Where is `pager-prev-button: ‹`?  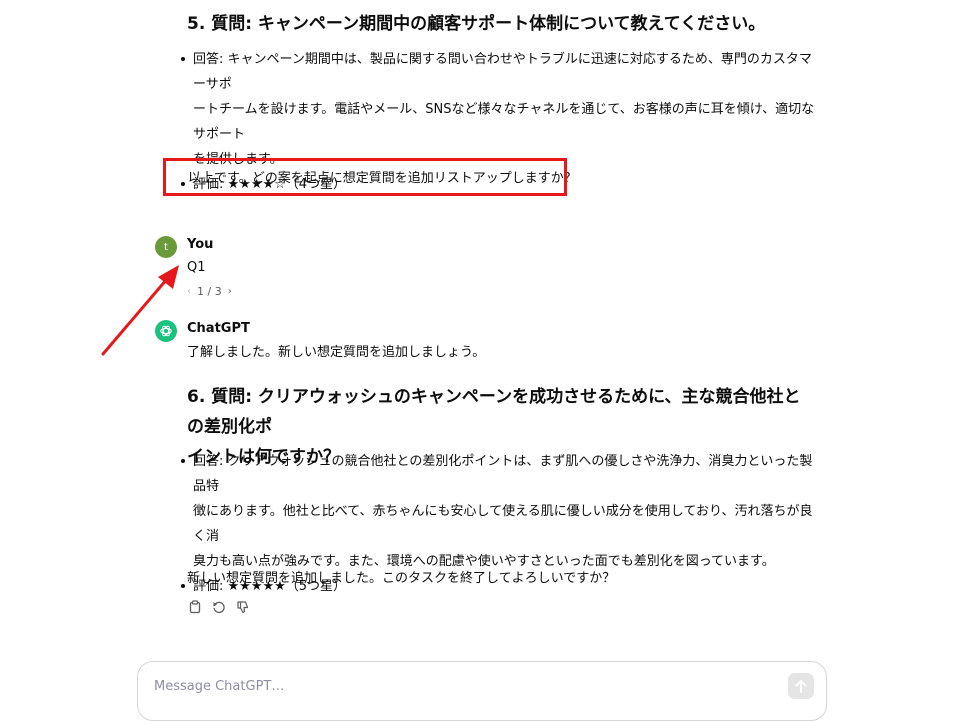 pager-prev-button: ‹ is located at coordinates (189, 291).